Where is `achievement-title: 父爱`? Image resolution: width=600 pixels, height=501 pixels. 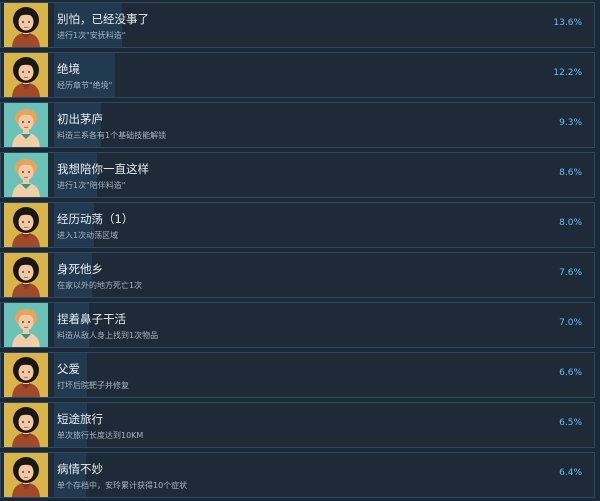 achievement-title: 父爱 is located at coordinates (68, 369).